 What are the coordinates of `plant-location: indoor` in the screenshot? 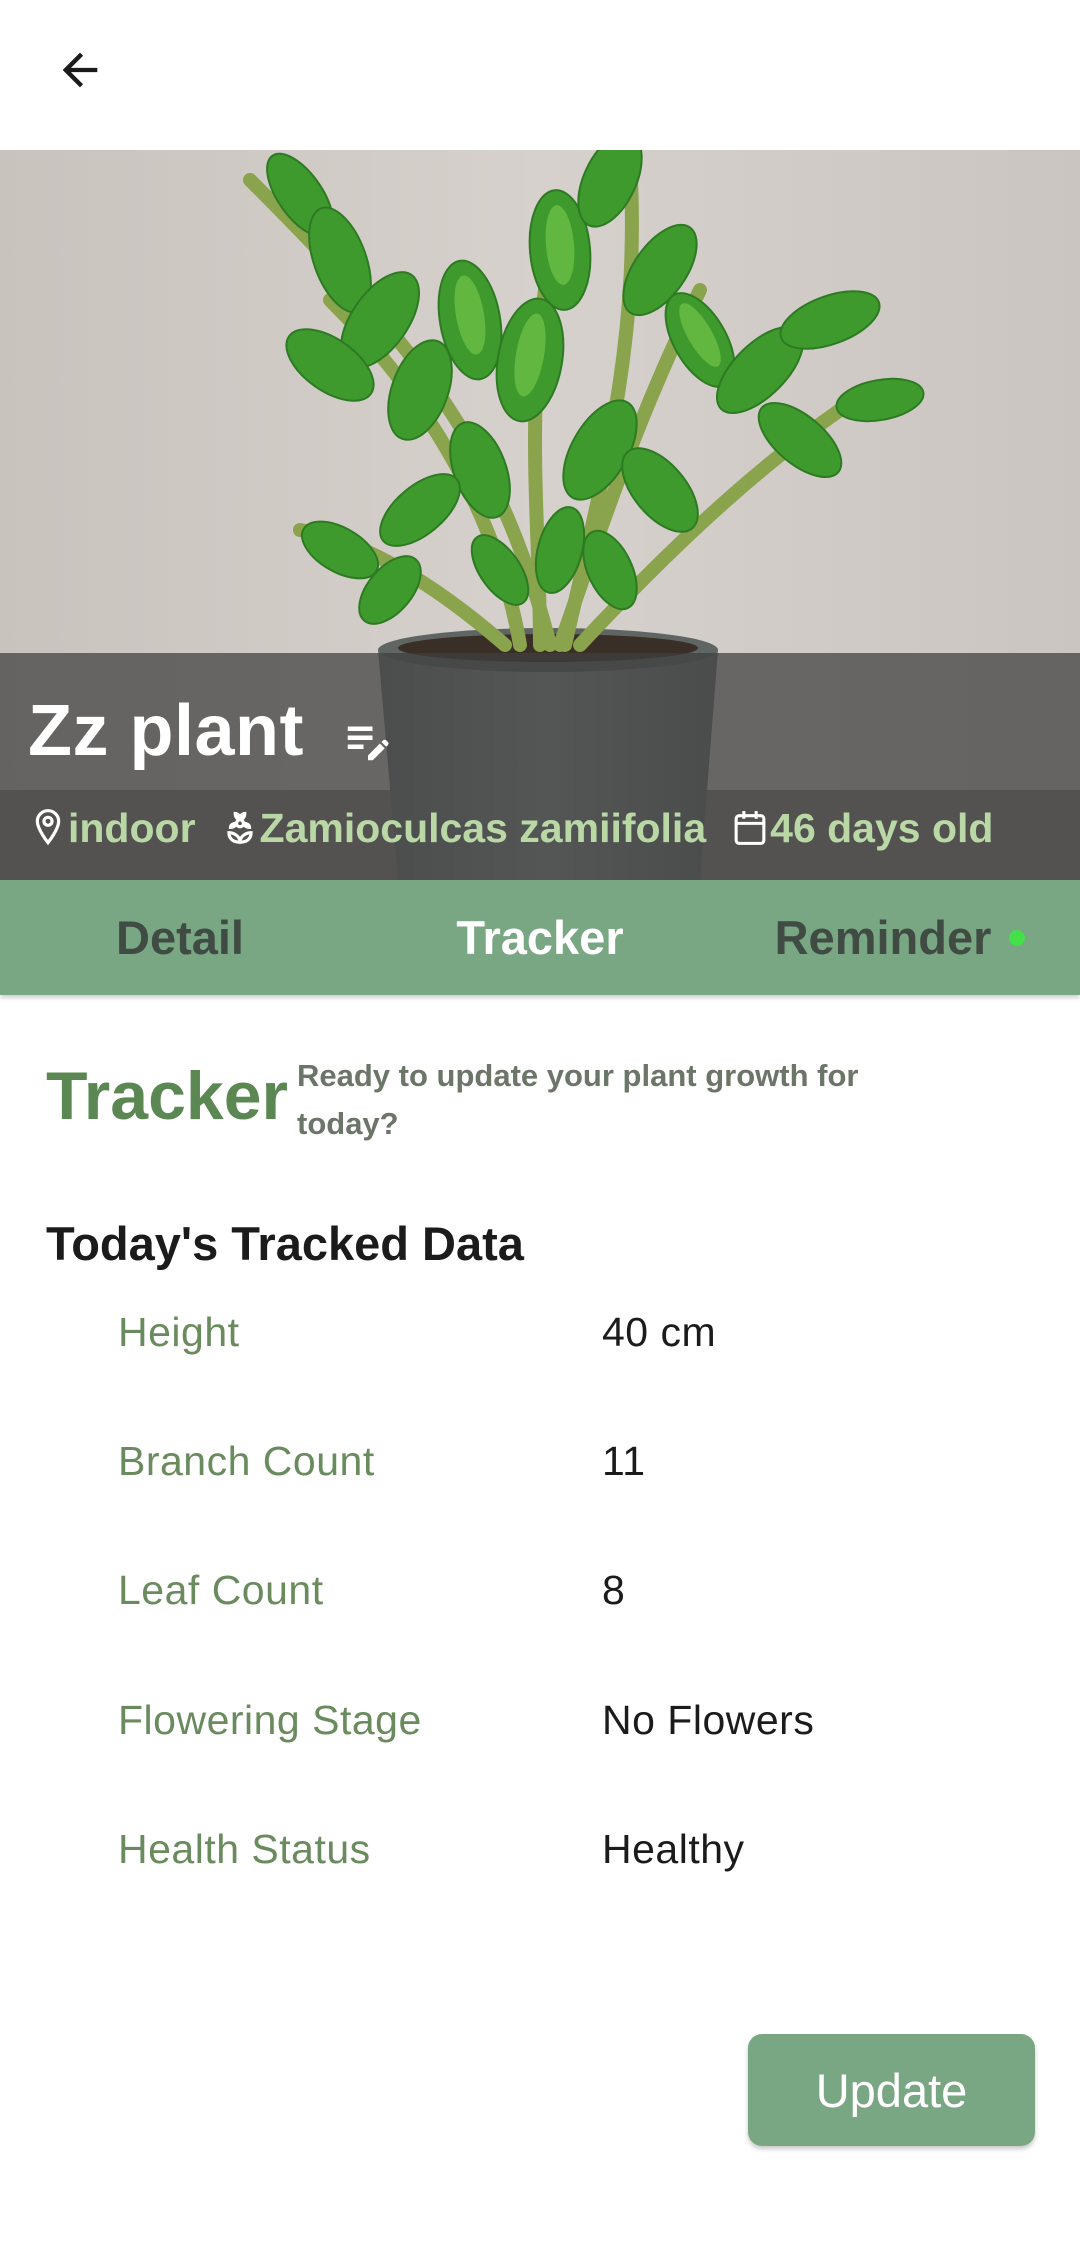 It's located at (112, 828).